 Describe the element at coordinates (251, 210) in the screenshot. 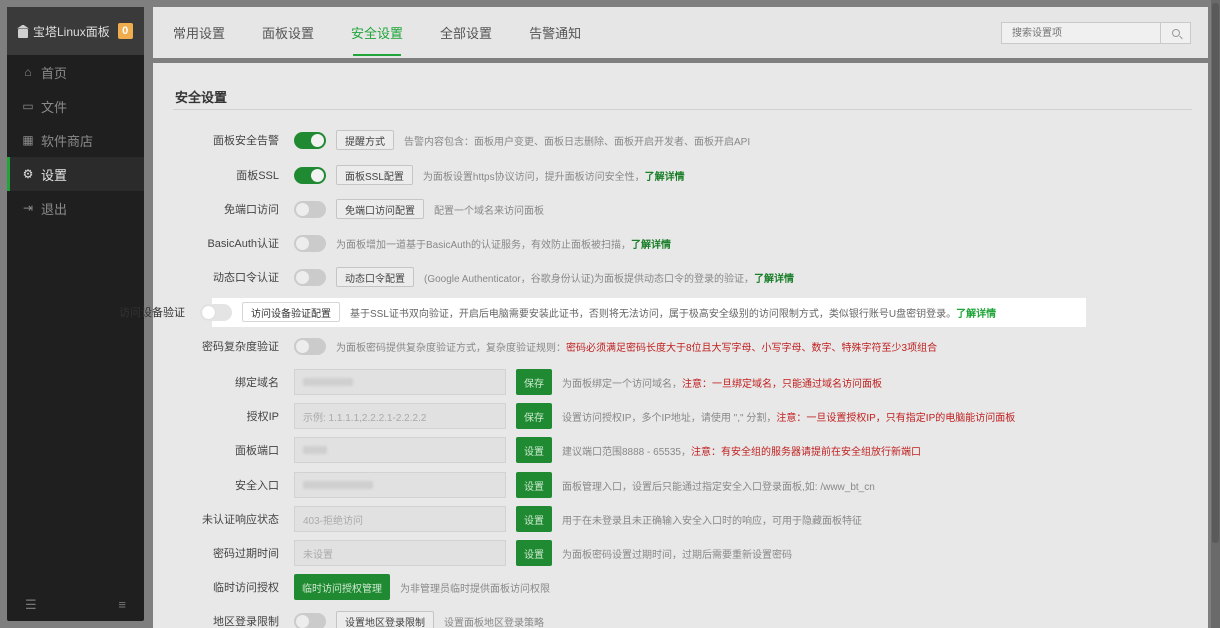

I see `setting-label: 免端口访问` at that location.